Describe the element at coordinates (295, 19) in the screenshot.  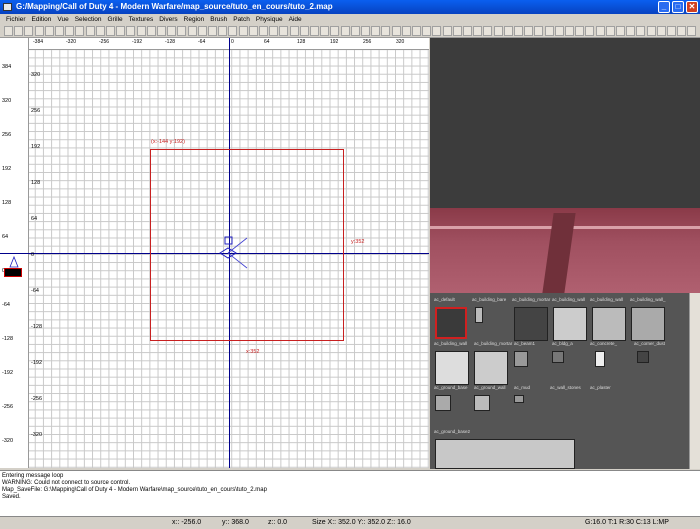
I see `menu-aide: Aide` at that location.